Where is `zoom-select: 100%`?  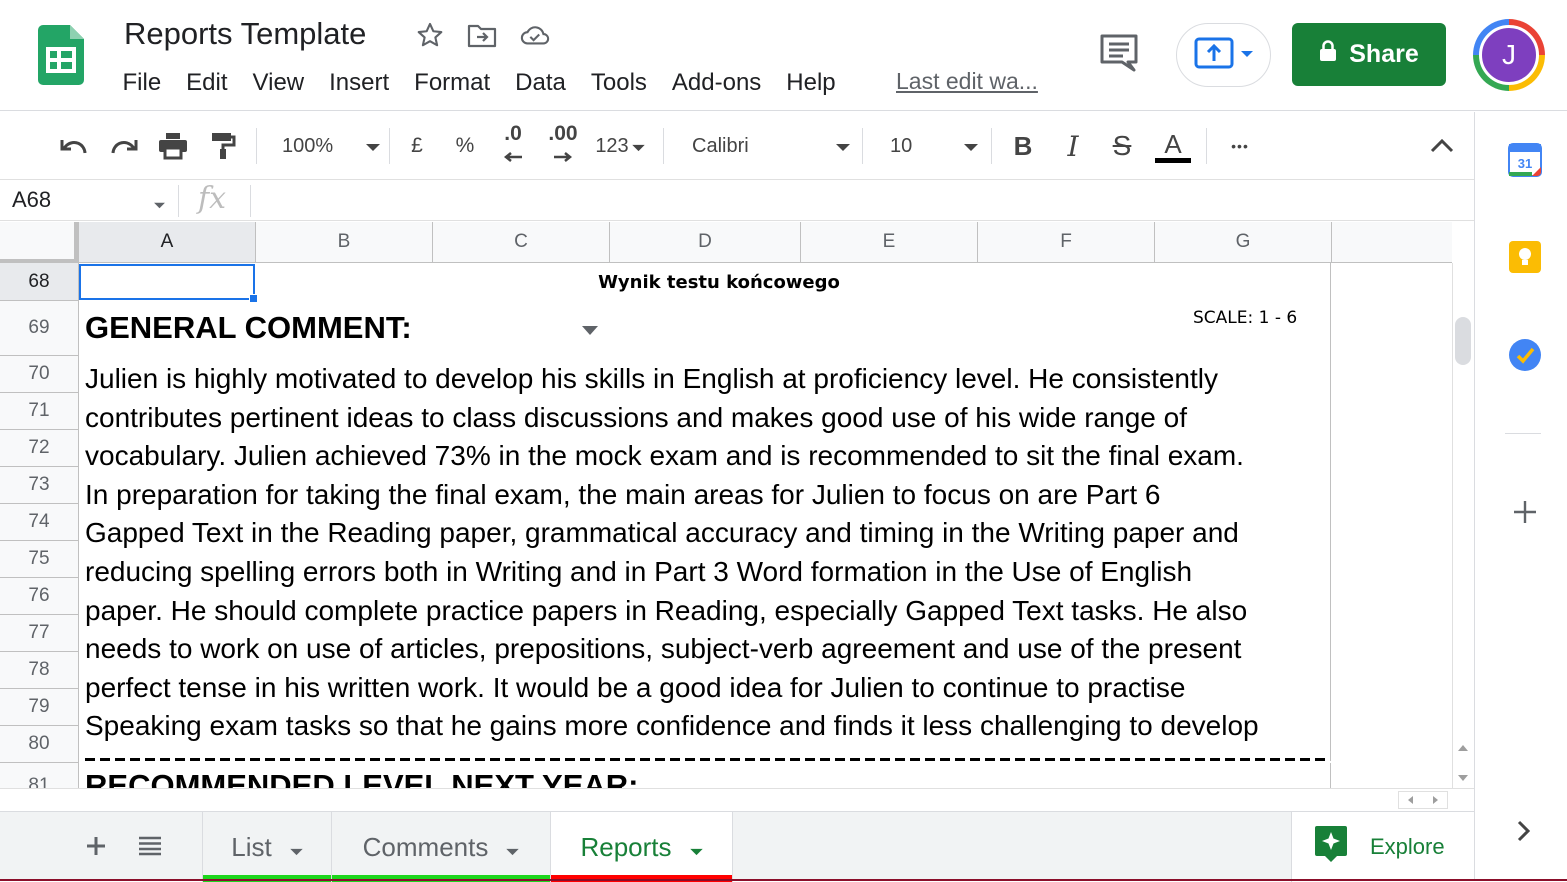
zoom-select: 100% is located at coordinates (325, 146).